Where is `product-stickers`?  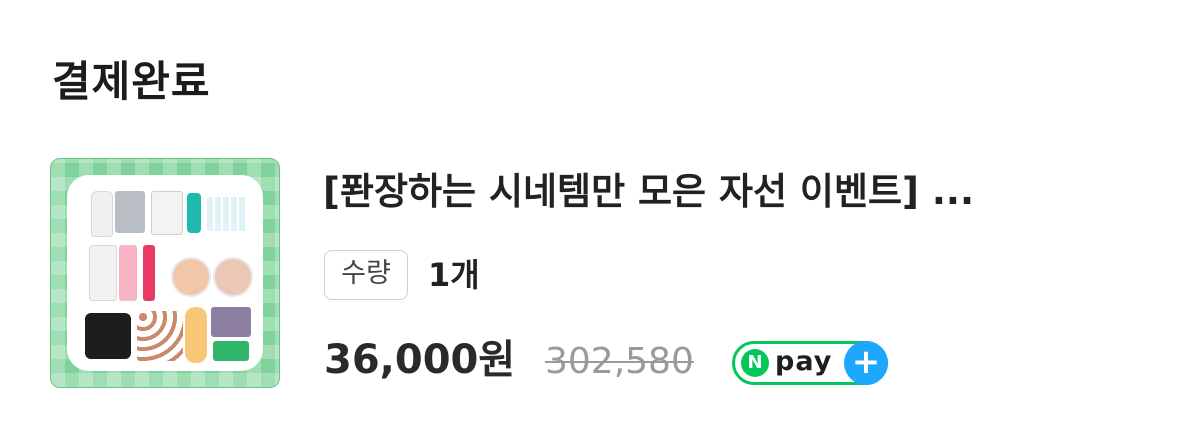
product-stickers is located at coordinates (160, 336).